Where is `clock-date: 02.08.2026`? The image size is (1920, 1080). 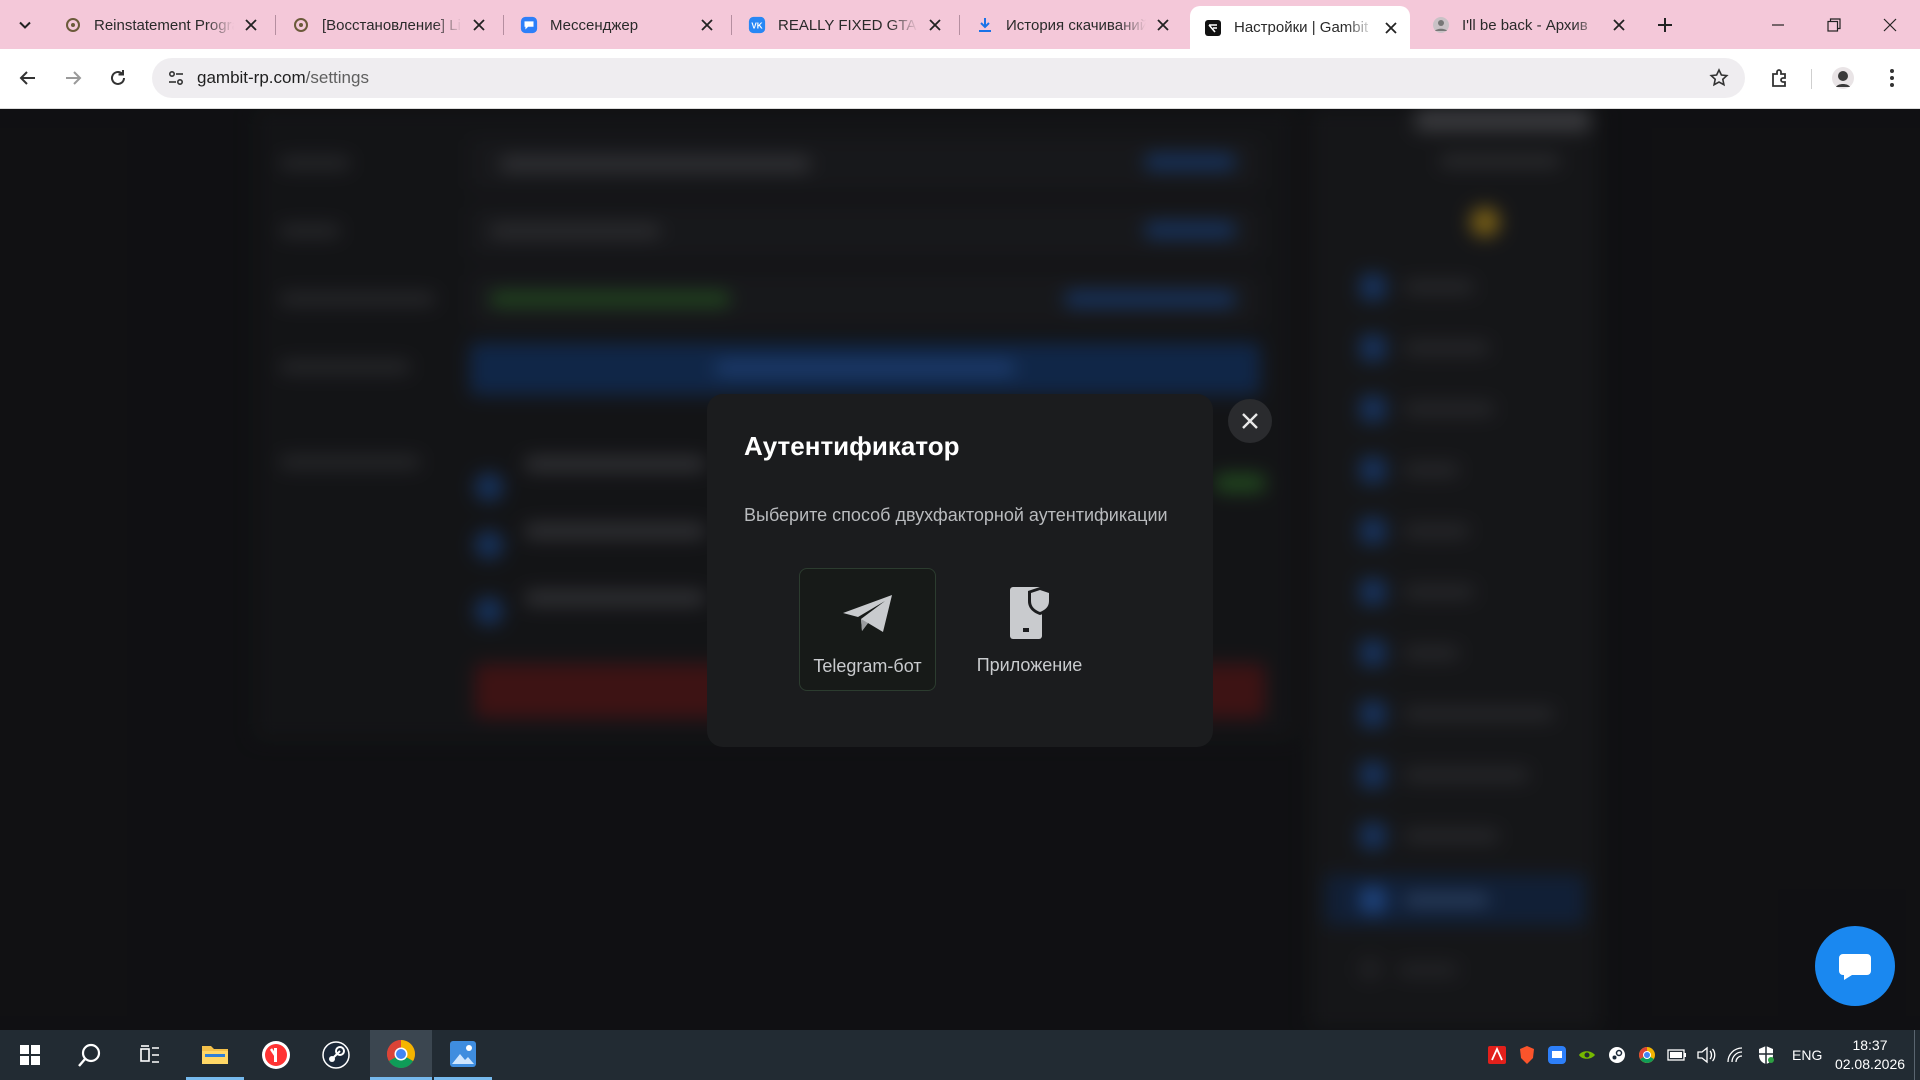 clock-date: 02.08.2026 is located at coordinates (1870, 1064).